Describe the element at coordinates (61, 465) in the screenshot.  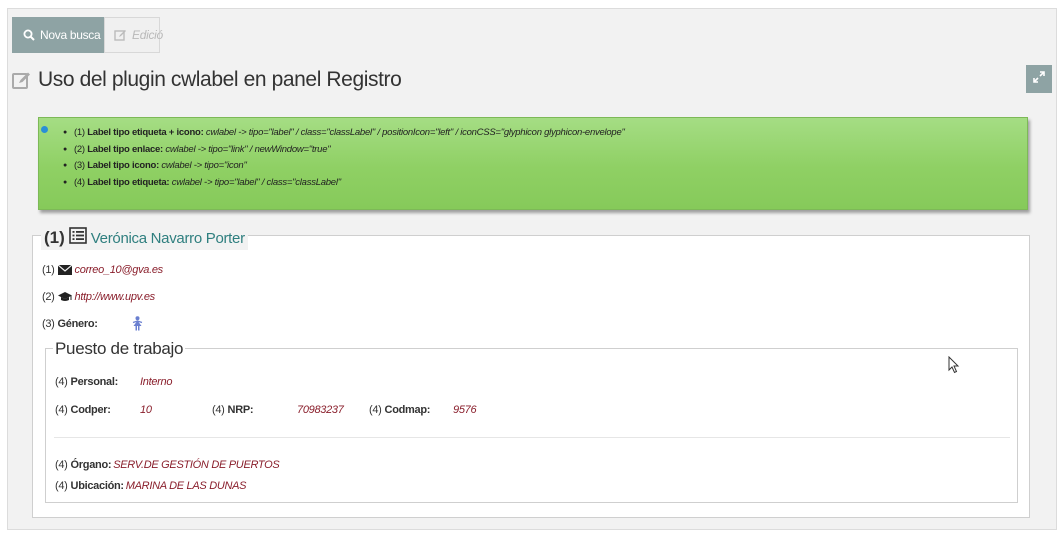
I see `organo-prefix: (4)` at that location.